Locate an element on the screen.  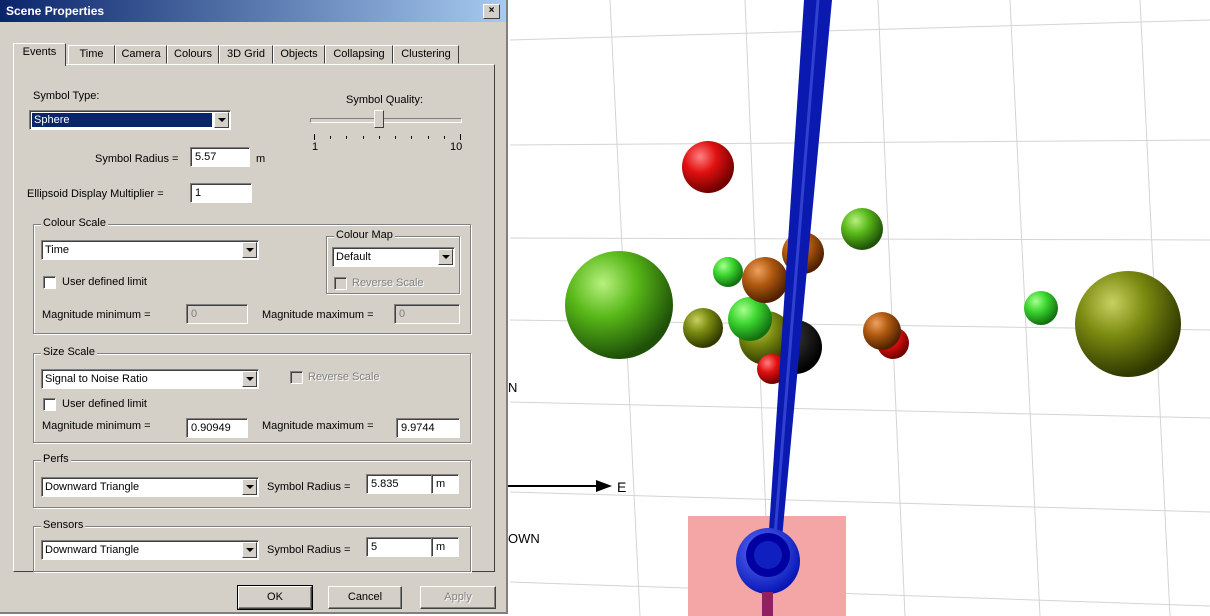
size-scale-select: Signal to Noise Ratio is located at coordinates (150, 379).